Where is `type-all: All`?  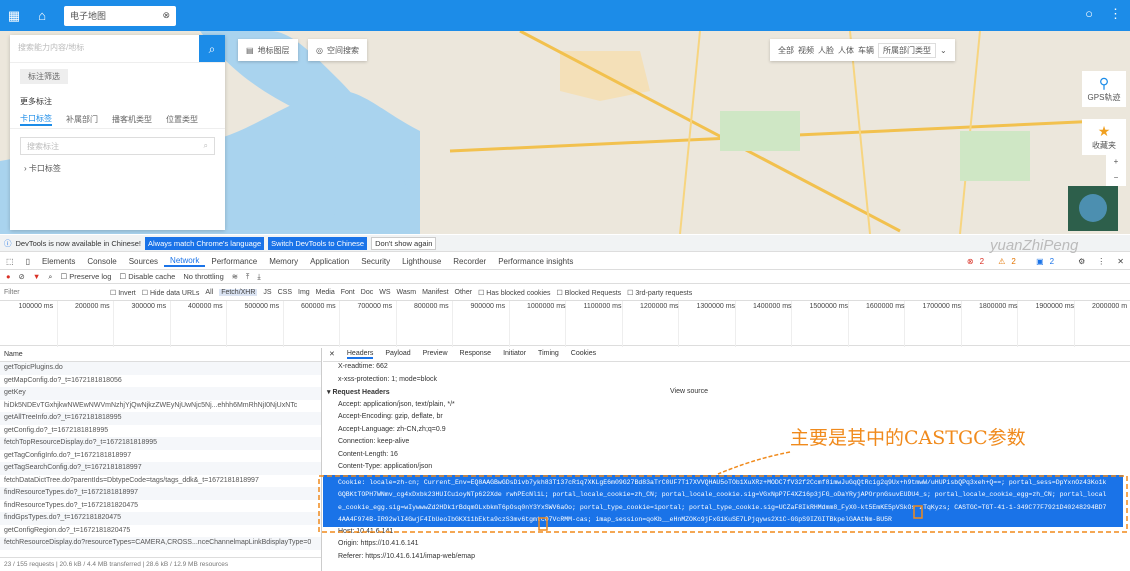
type-all: All is located at coordinates (209, 292).